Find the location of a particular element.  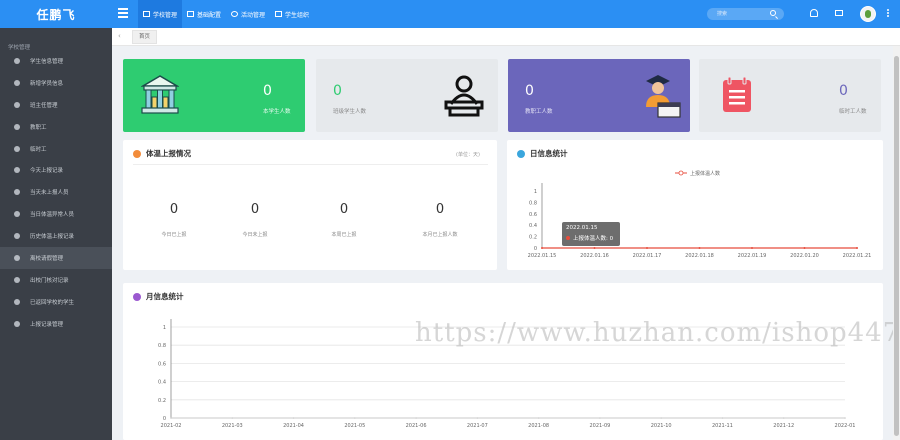

x-tick-label: 2021-02 is located at coordinates (171, 426).